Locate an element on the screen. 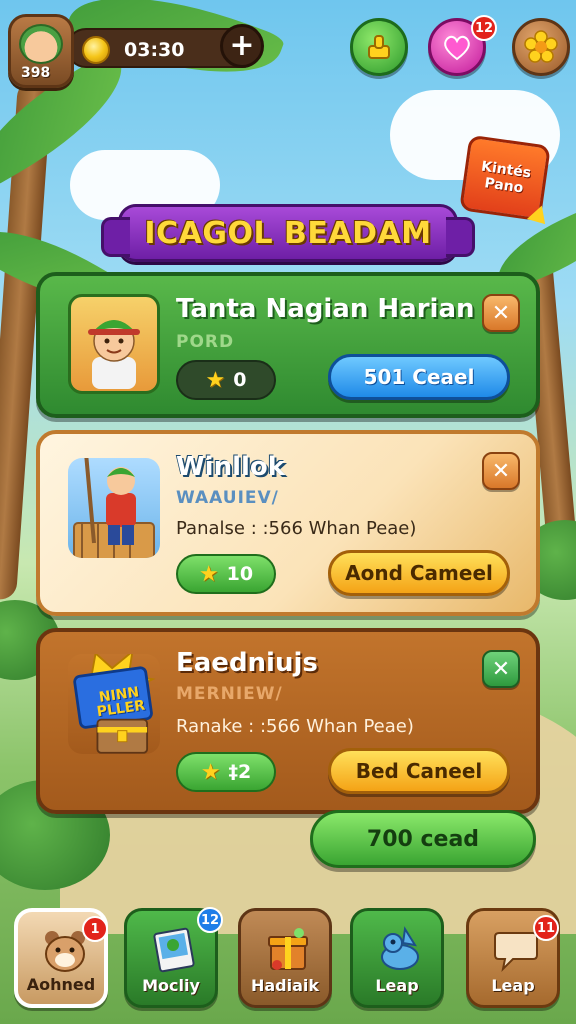 The image size is (576, 1024). page-title: ICAGOL BEADAM is located at coordinates (288, 233).